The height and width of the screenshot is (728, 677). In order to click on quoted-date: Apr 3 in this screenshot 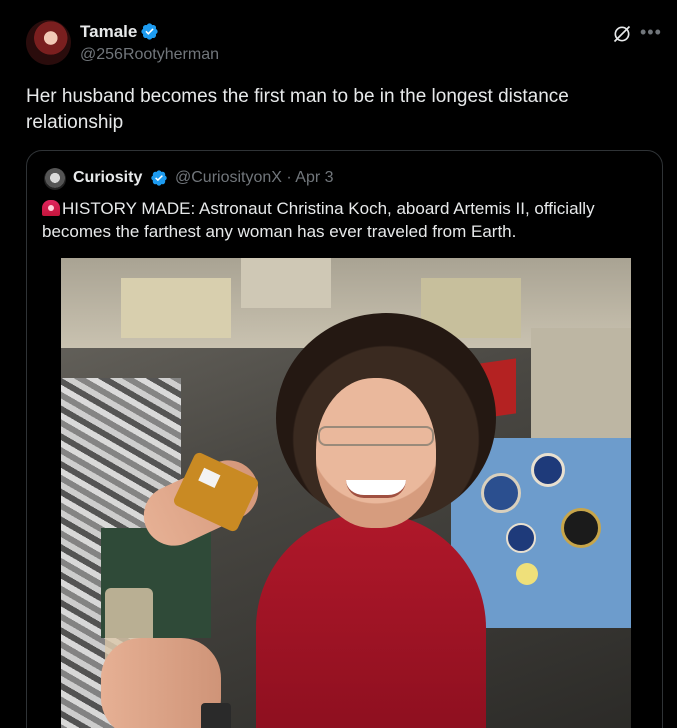, I will do `click(314, 177)`.